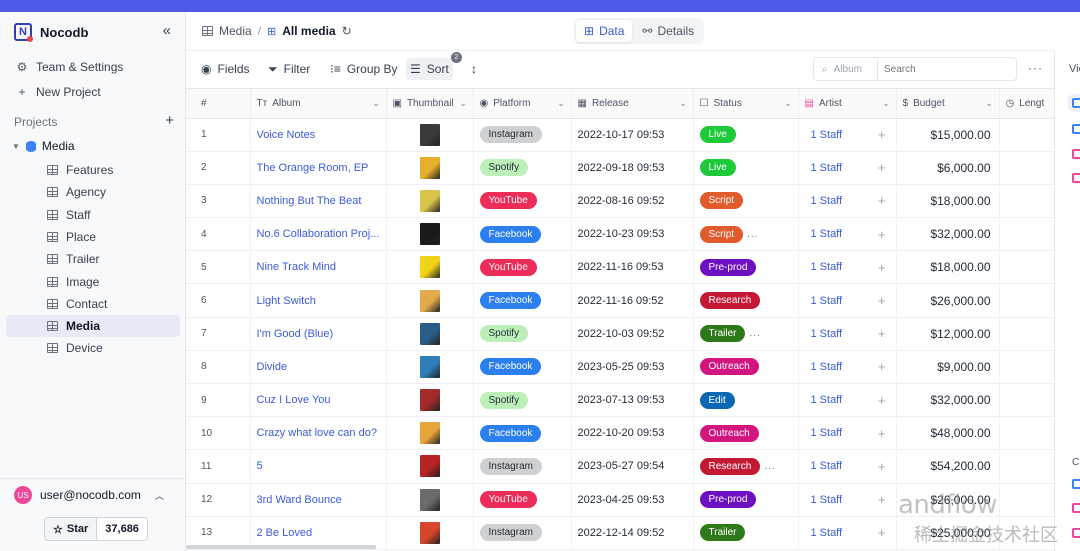 The width and height of the screenshot is (1080, 551). Describe the element at coordinates (16, 146) in the screenshot. I see `caret-down-icon: ▼` at that location.